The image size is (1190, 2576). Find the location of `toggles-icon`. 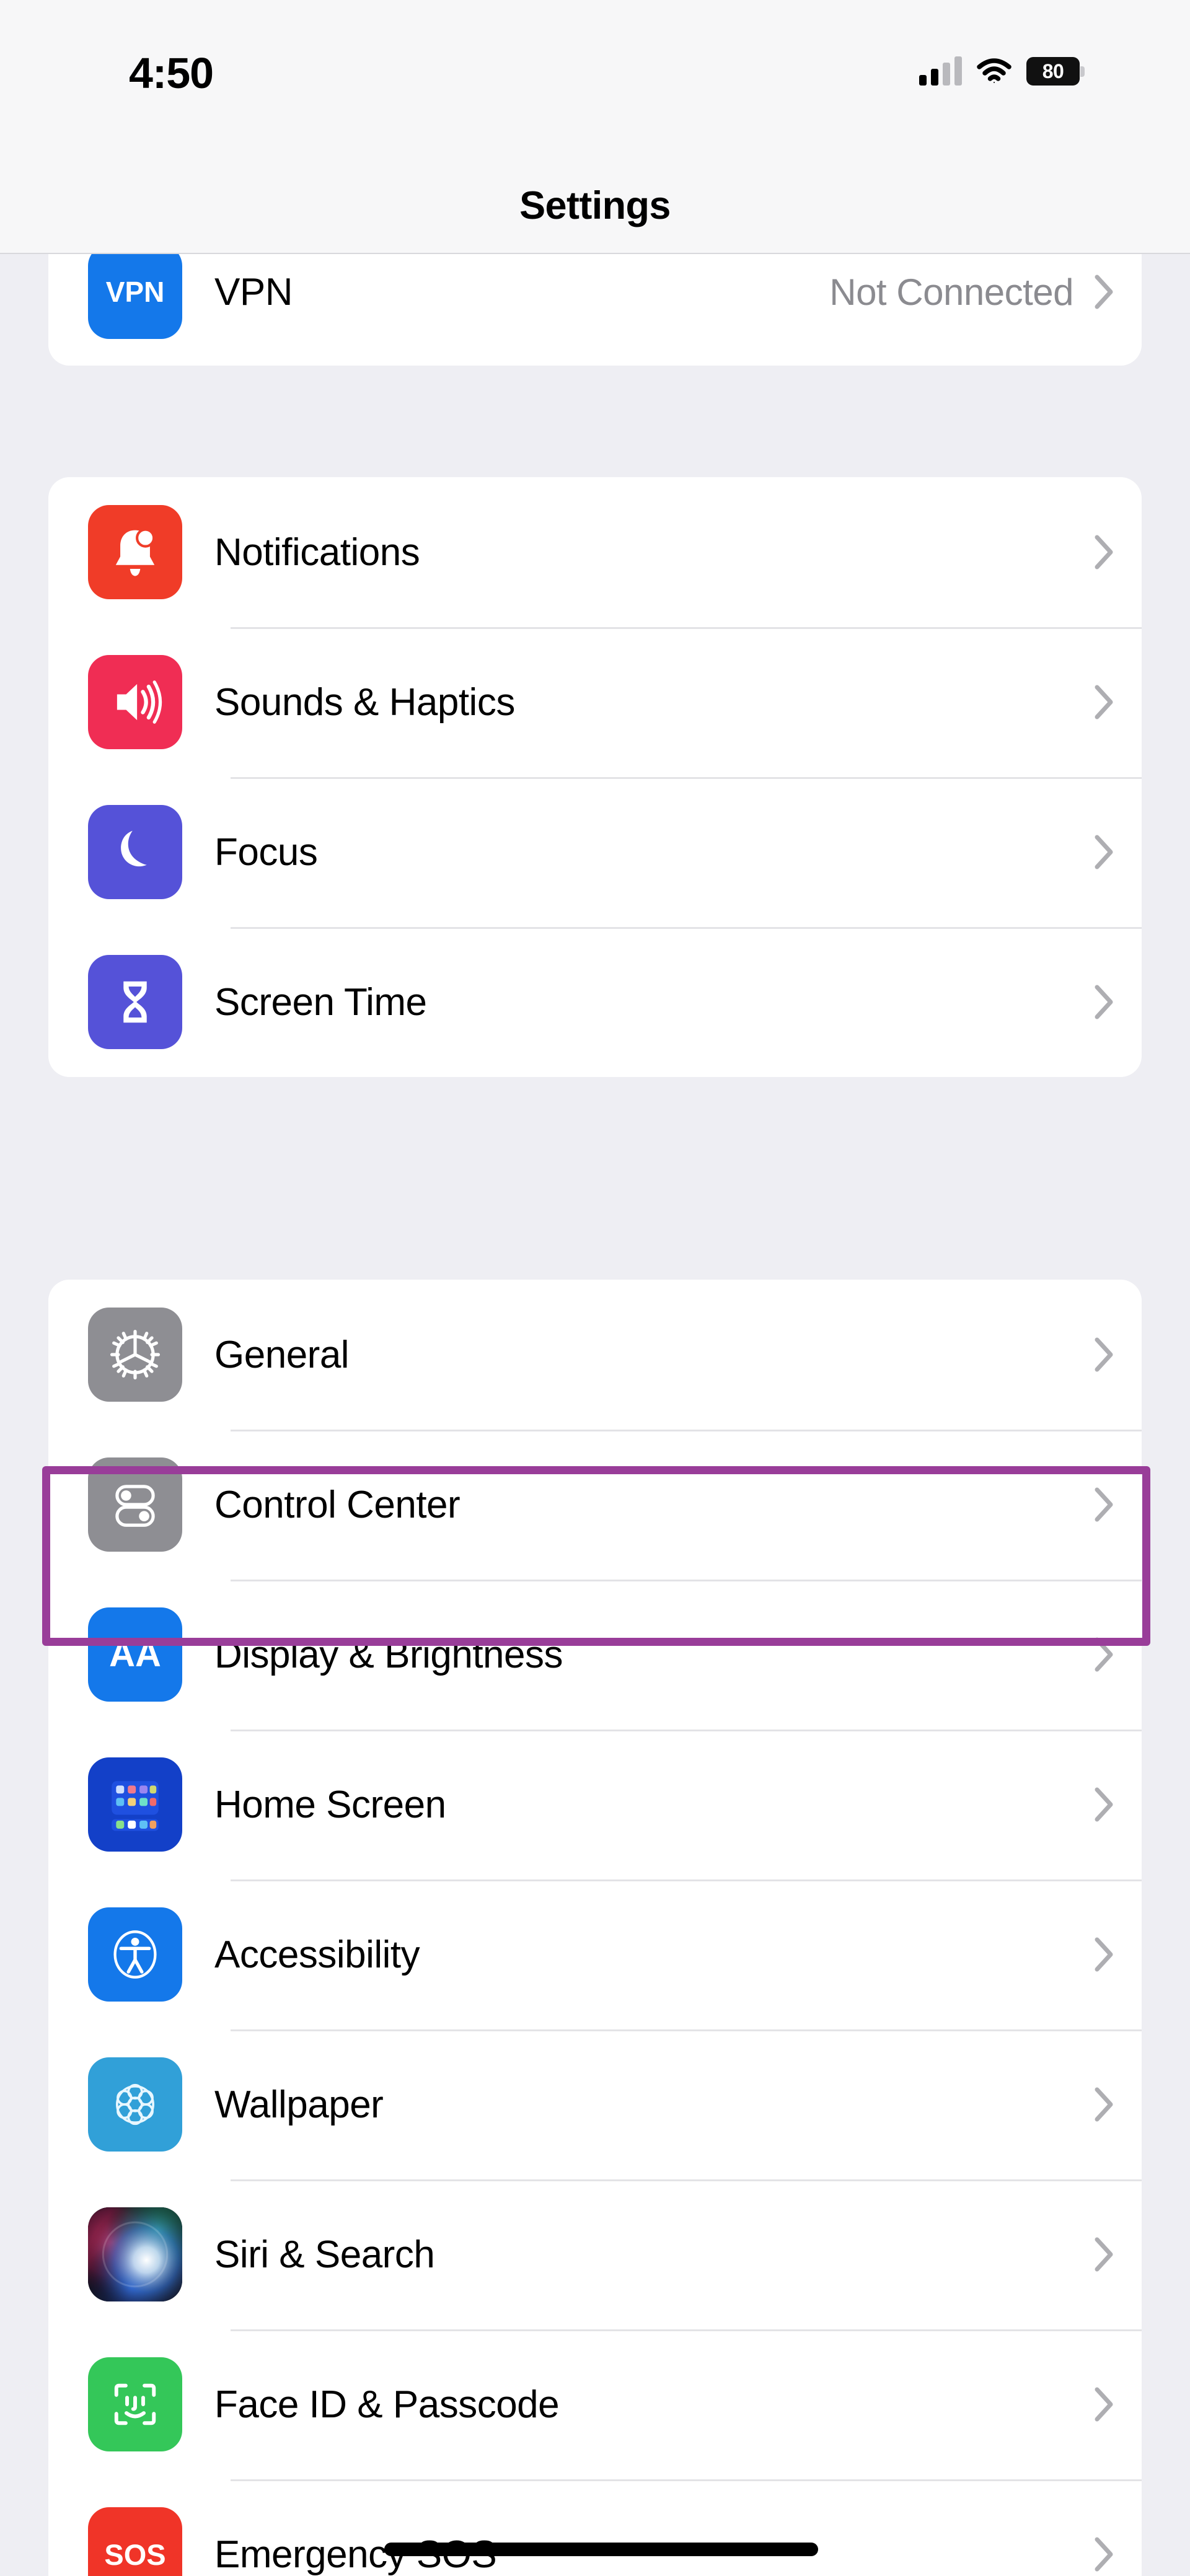

toggles-icon is located at coordinates (135, 1504).